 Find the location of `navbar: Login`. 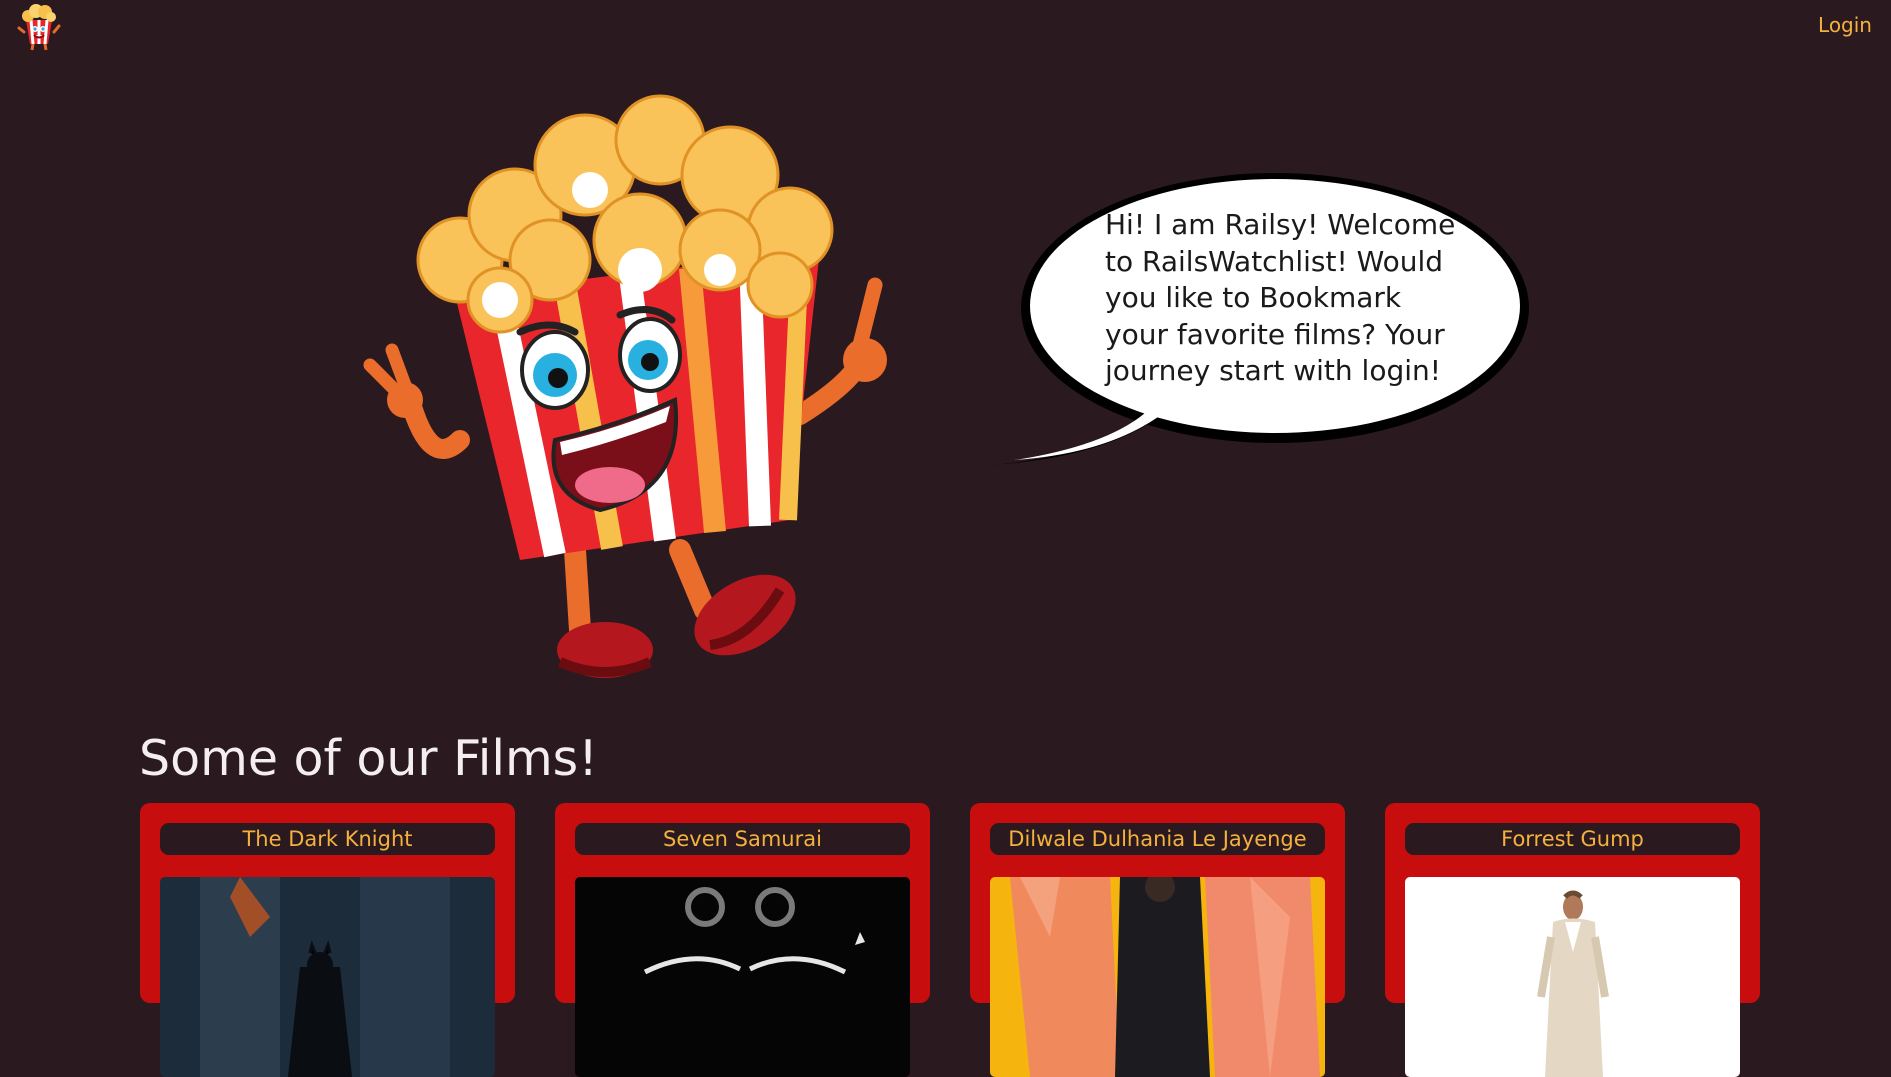

navbar: Login is located at coordinates (945, 28).